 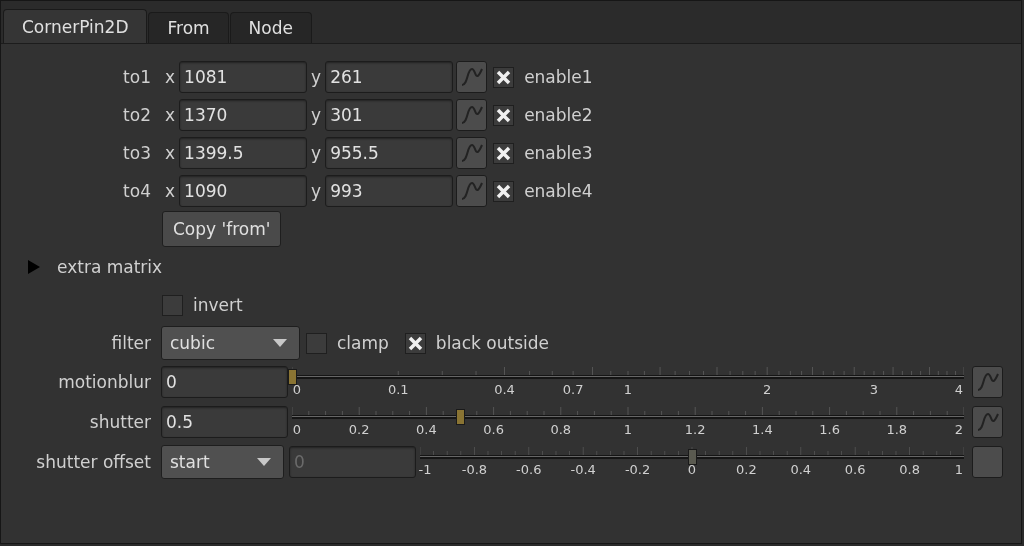 What do you see at coordinates (136, 115) in the screenshot?
I see `field-label: to2` at bounding box center [136, 115].